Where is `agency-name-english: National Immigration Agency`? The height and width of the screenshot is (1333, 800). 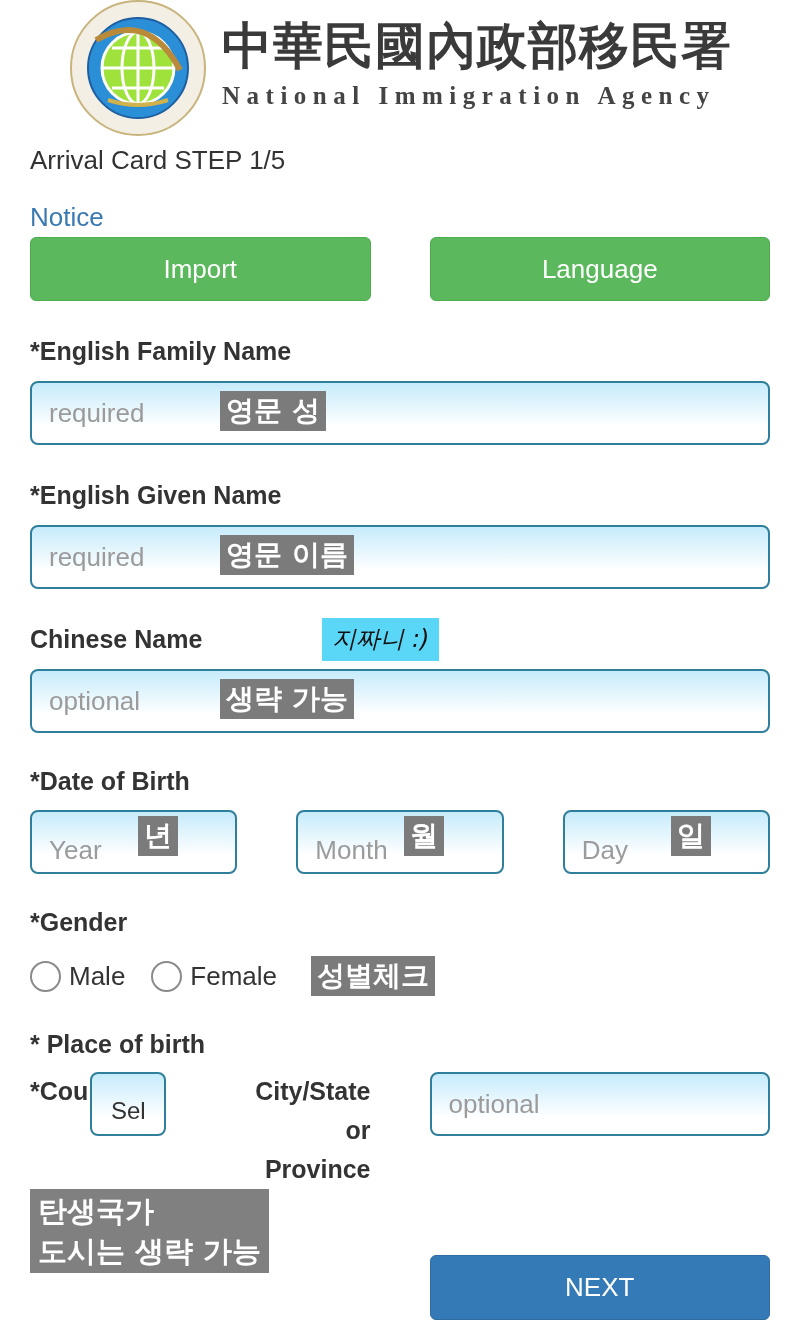 agency-name-english: National Immigration Agency is located at coordinates (469, 96).